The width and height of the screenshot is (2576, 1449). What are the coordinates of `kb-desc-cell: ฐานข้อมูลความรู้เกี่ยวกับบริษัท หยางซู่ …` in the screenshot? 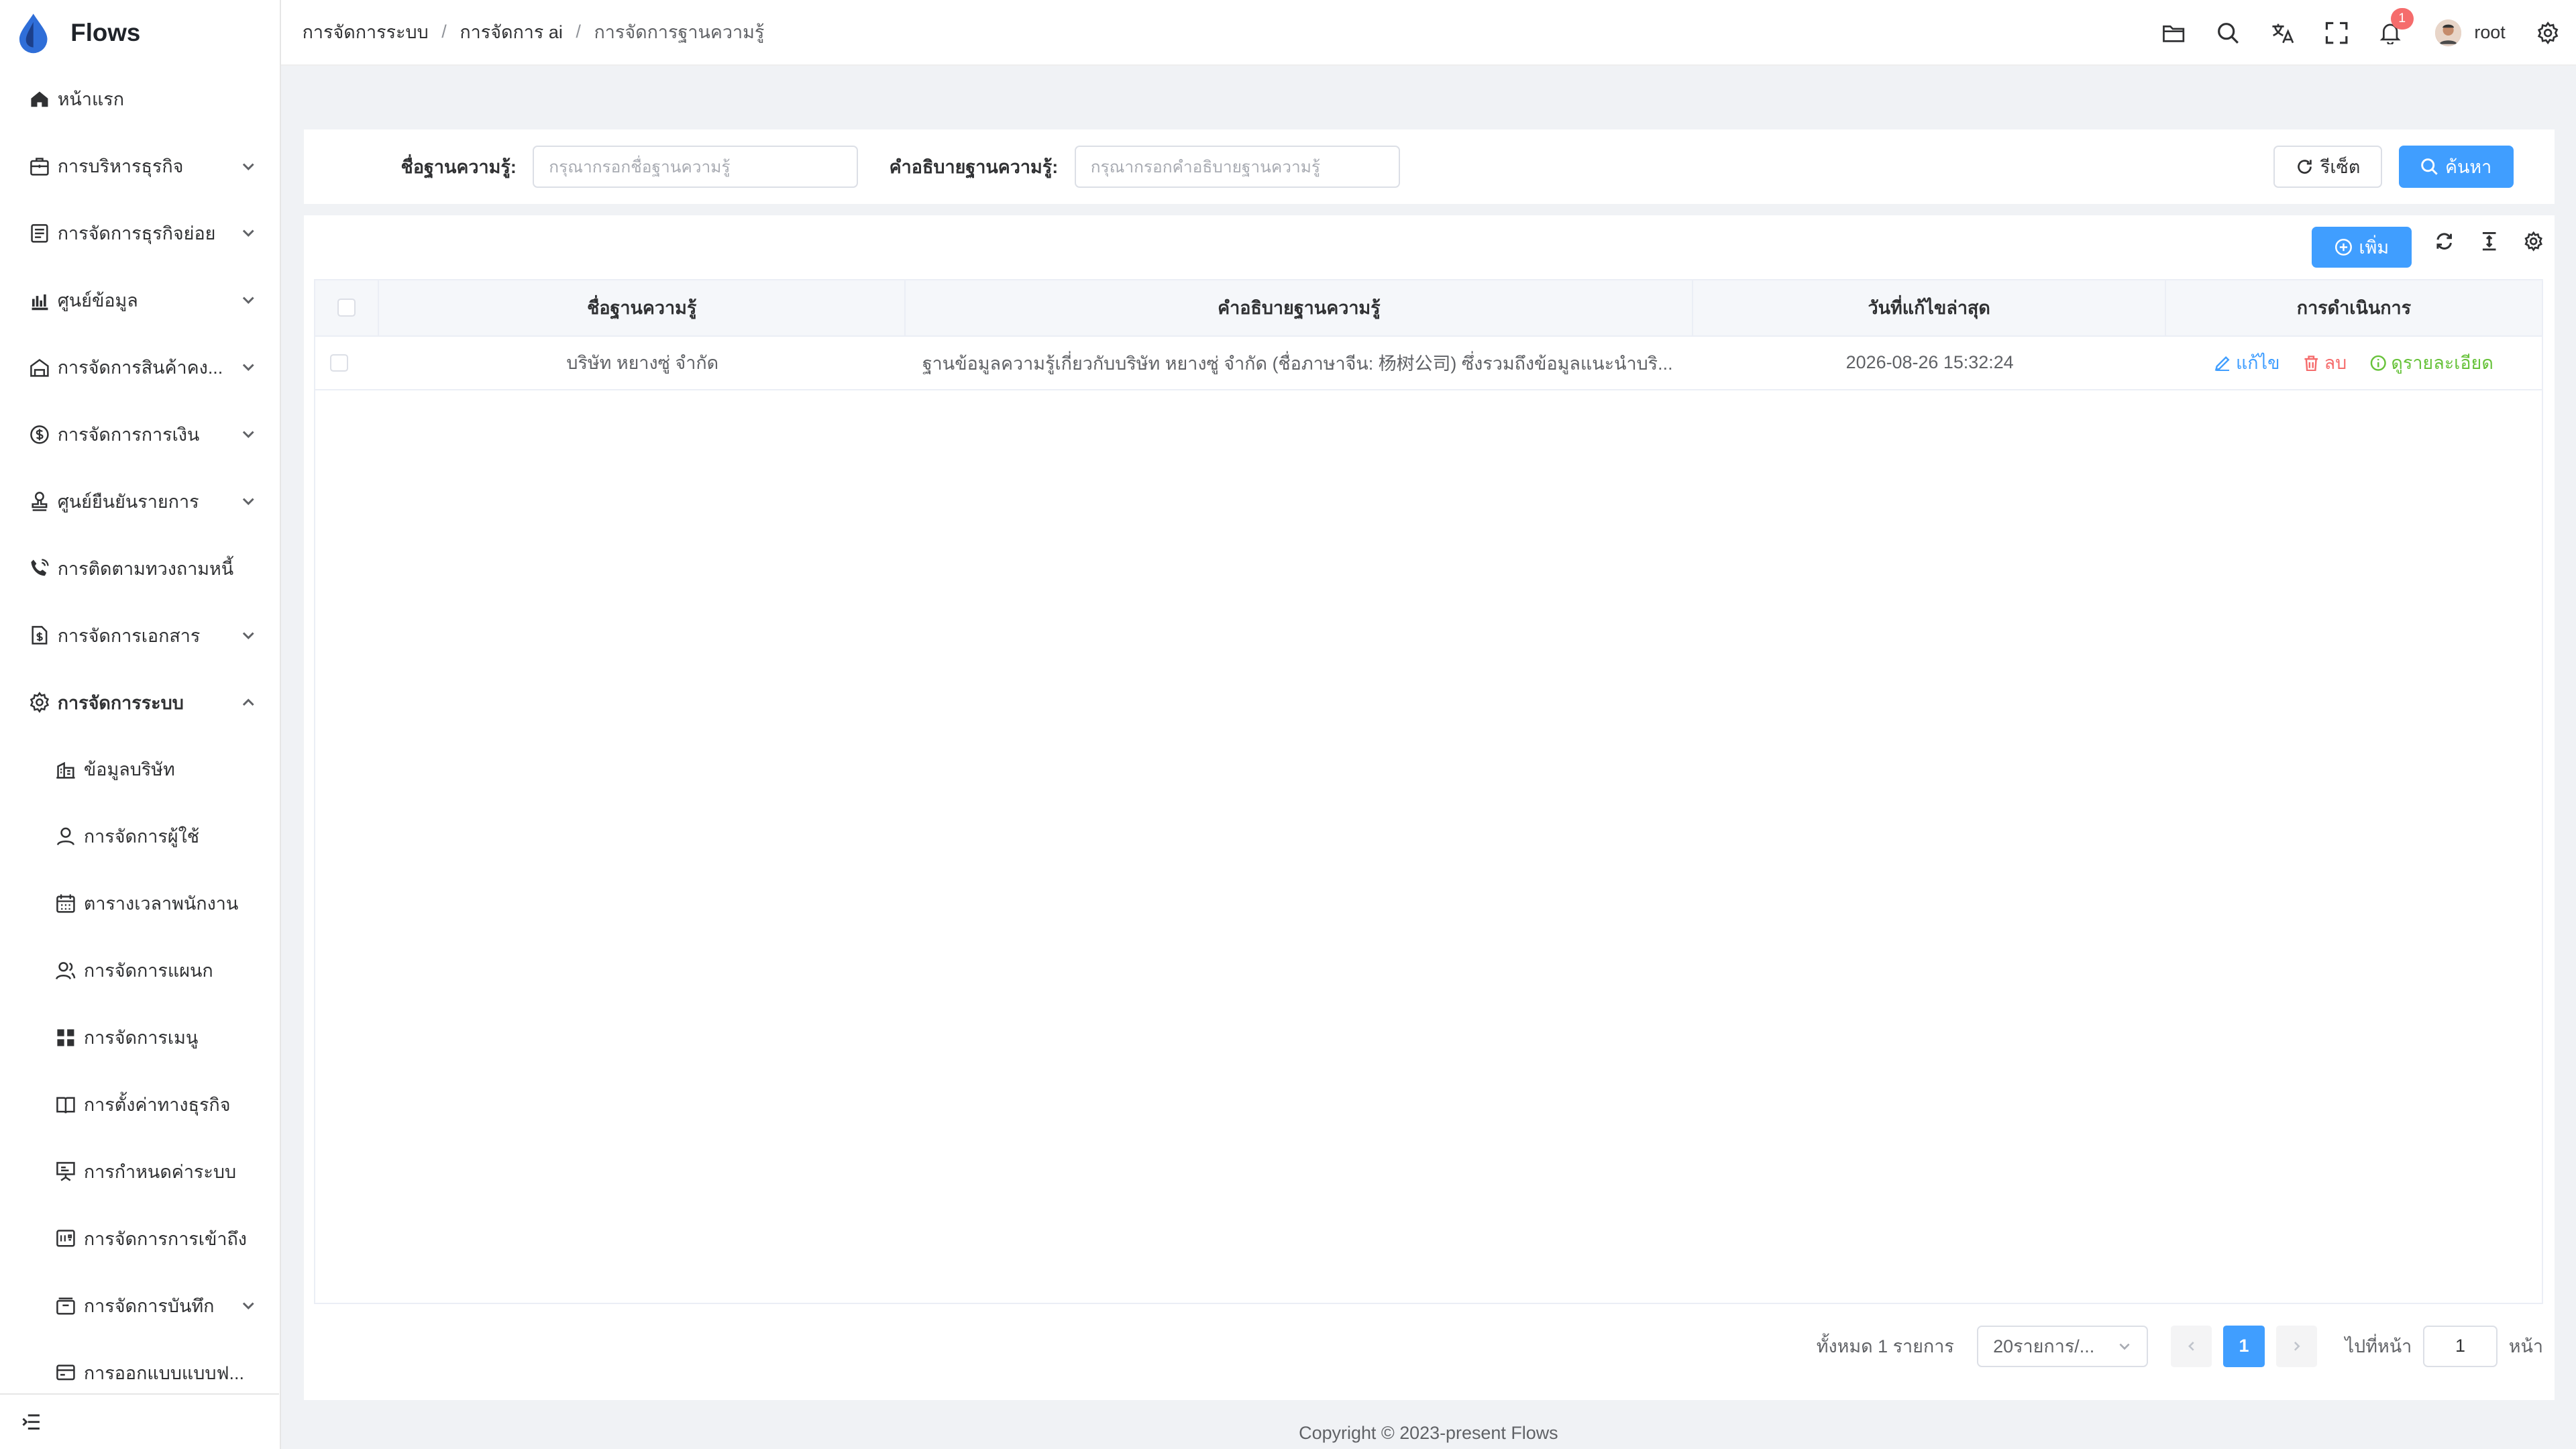 It's located at (1297, 363).